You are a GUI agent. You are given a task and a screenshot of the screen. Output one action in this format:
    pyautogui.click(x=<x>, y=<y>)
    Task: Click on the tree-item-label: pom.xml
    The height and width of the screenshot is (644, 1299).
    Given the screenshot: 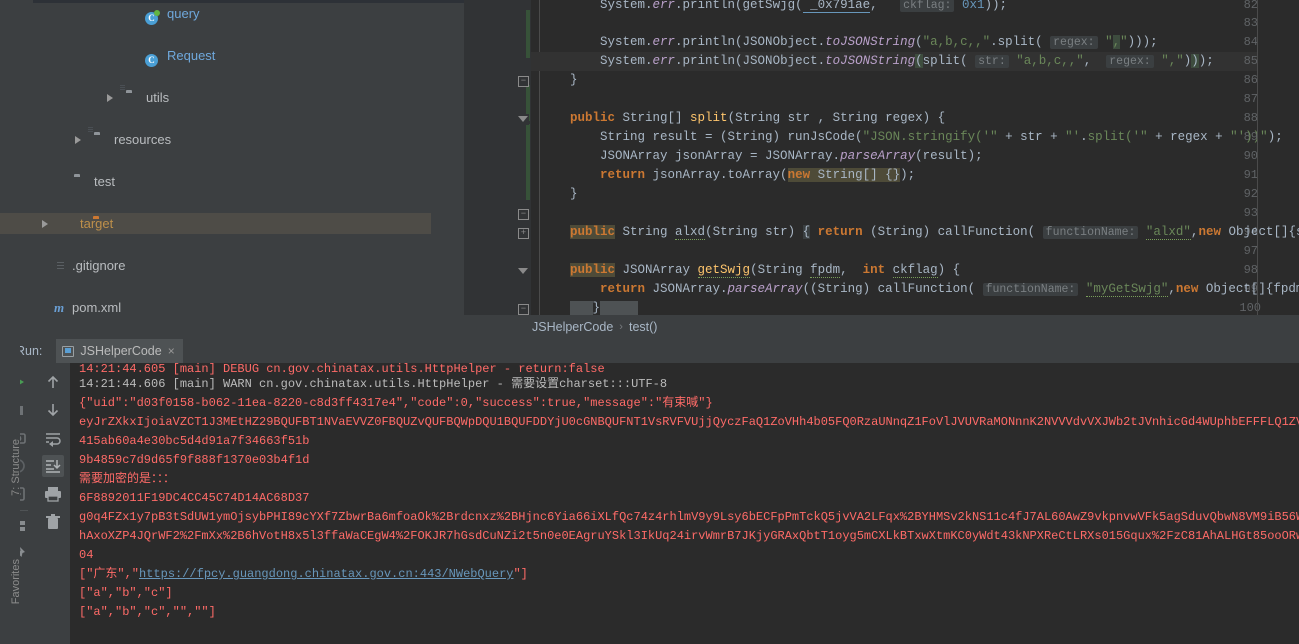 What is the action you would take?
    pyautogui.click(x=97, y=307)
    